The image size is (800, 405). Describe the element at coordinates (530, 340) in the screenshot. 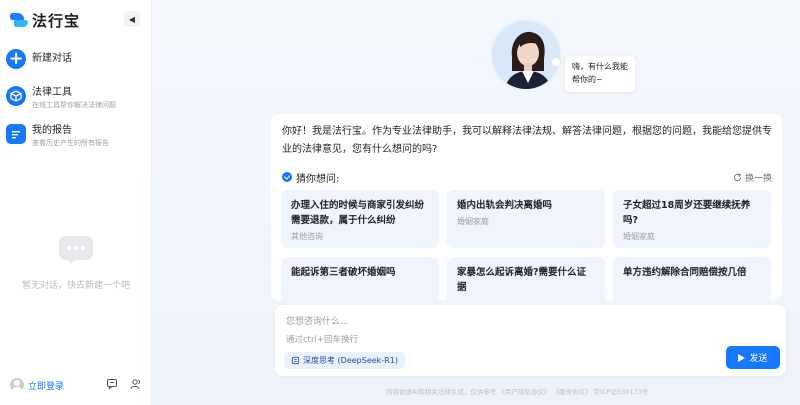

I see `composer: 通过ctrl+回车换行 深度思考 (DeepSeek-R1) 发送` at that location.